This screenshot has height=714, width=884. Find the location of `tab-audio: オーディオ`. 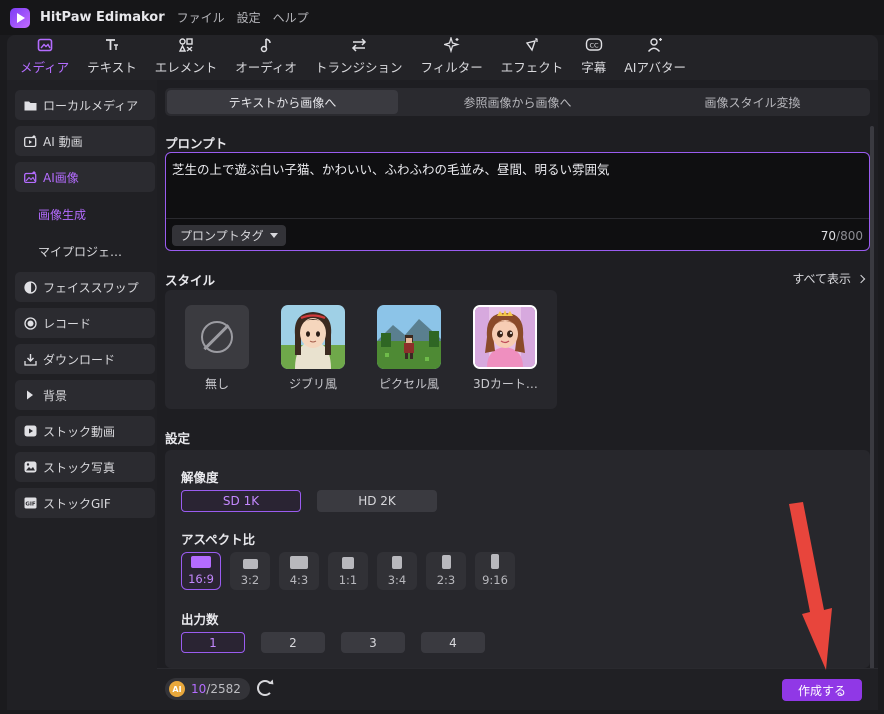

tab-audio: オーディオ is located at coordinates (266, 58).